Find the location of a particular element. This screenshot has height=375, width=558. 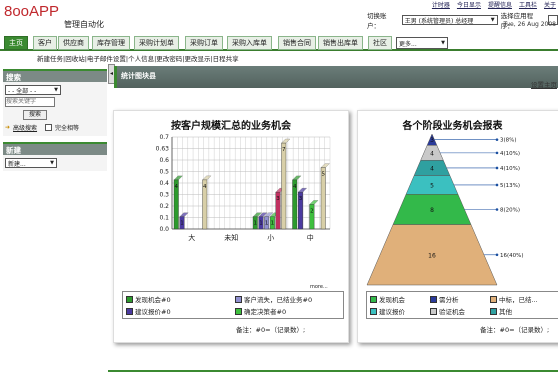

y-tick-label: 0.63 is located at coordinates (163, 149).